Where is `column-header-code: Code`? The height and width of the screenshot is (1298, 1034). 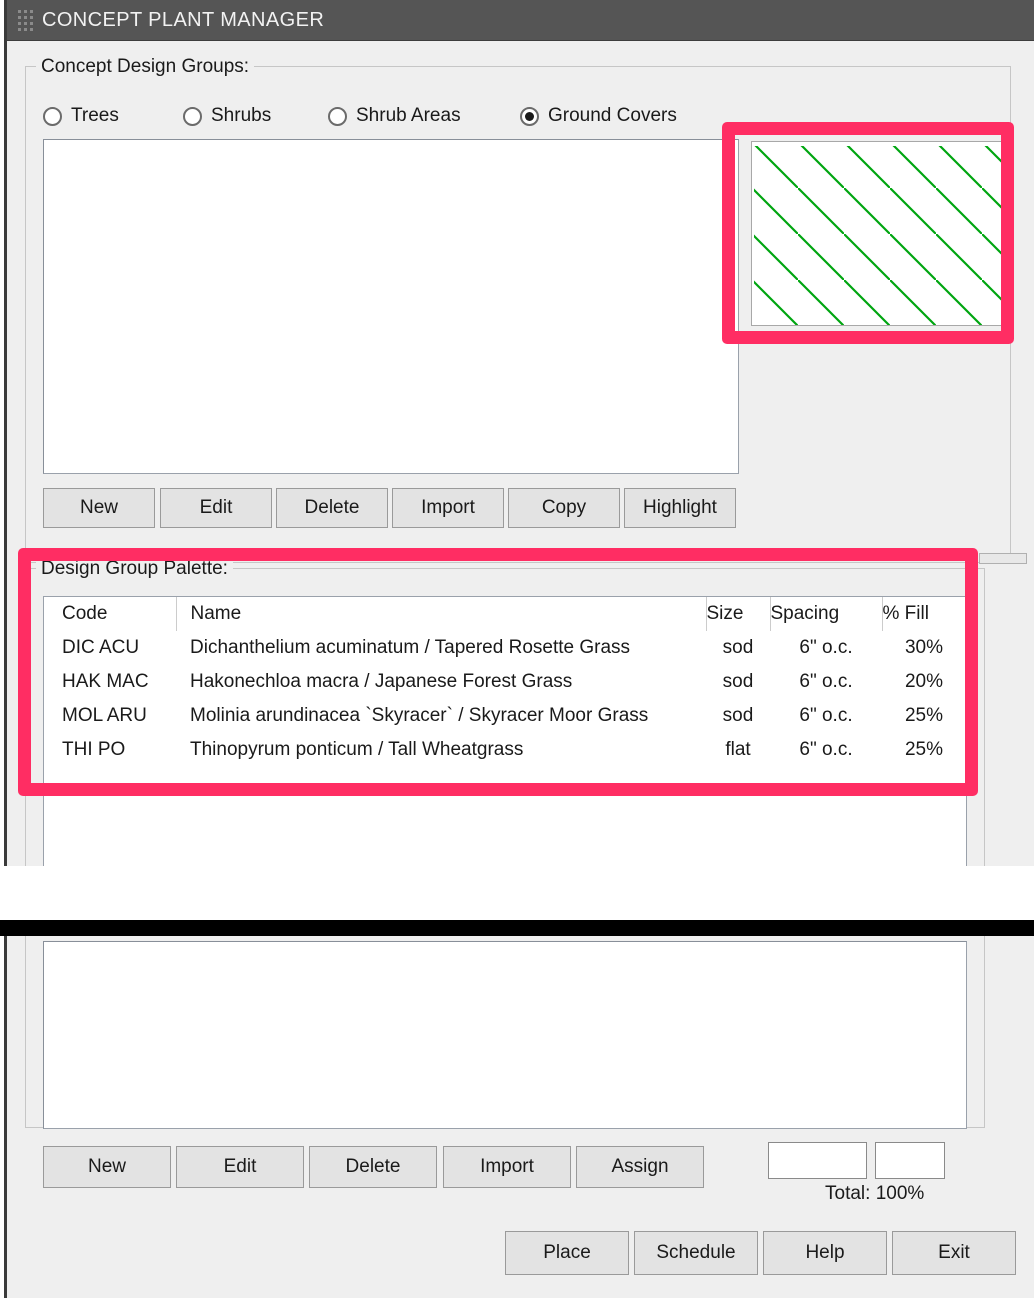
column-header-code: Code is located at coordinates (110, 614).